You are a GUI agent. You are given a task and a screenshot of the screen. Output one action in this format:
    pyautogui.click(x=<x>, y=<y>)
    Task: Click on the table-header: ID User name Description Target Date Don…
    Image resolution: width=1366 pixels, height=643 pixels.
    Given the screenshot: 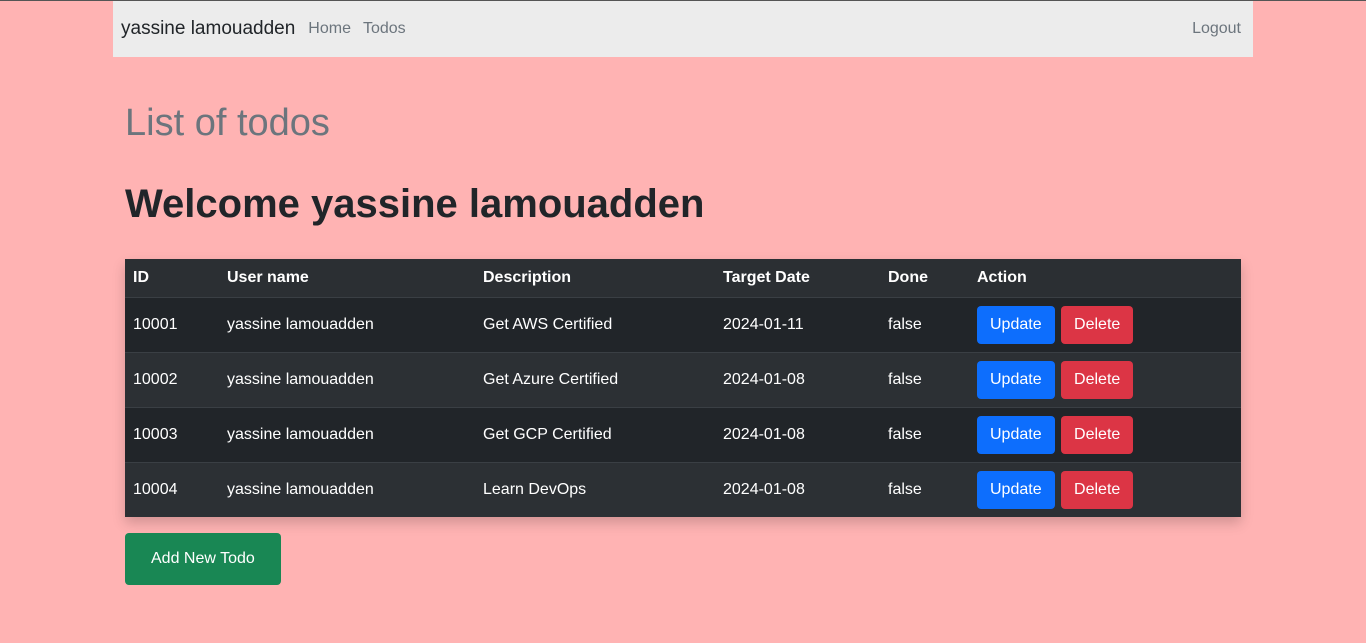 What is the action you would take?
    pyautogui.click(x=683, y=278)
    